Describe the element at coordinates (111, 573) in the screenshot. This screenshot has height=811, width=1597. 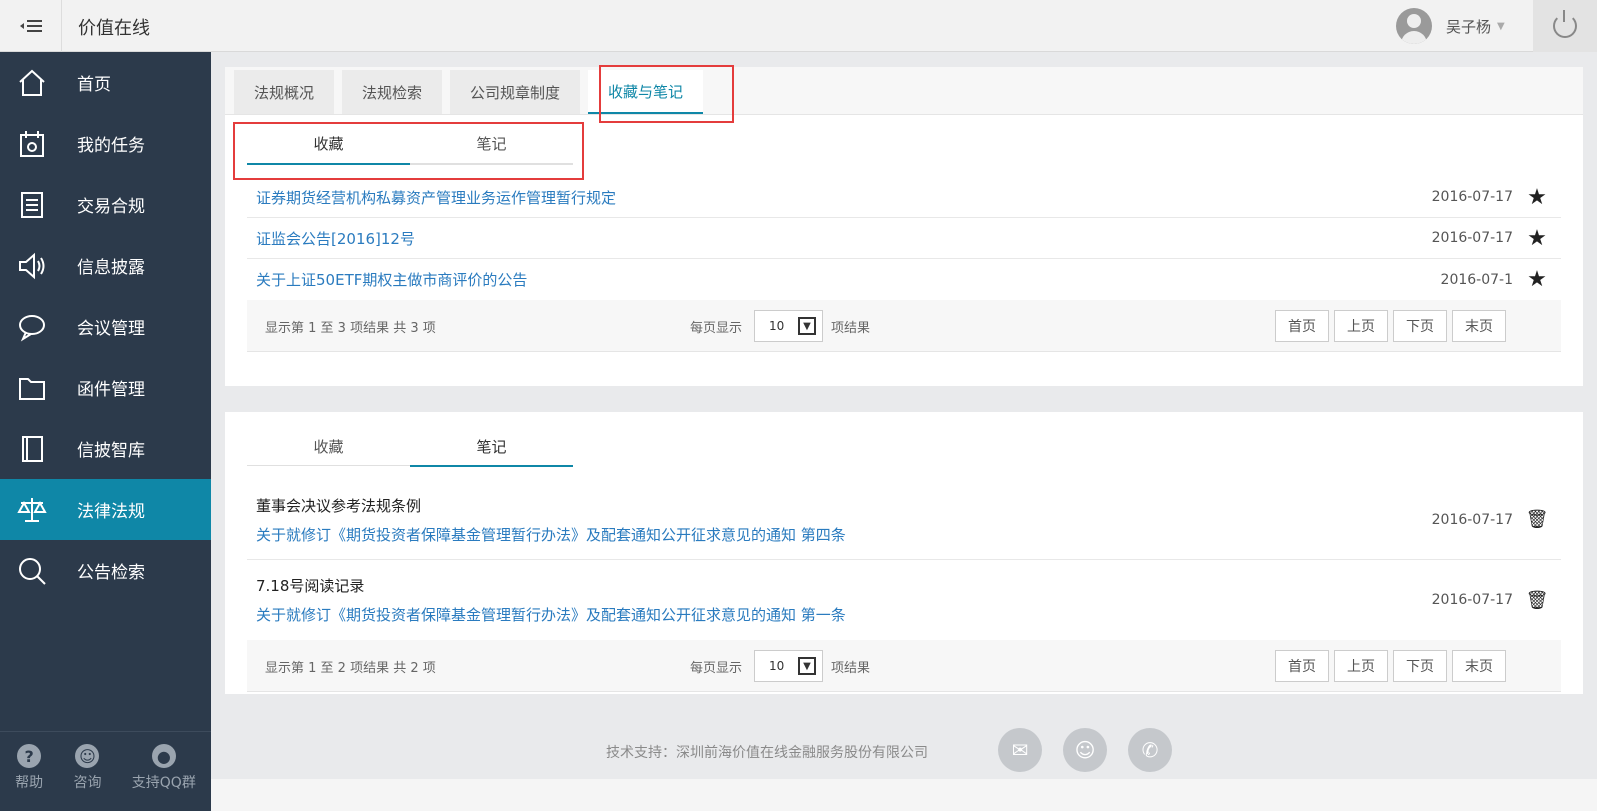
I see `sidebar-item-label: 公告检索` at that location.